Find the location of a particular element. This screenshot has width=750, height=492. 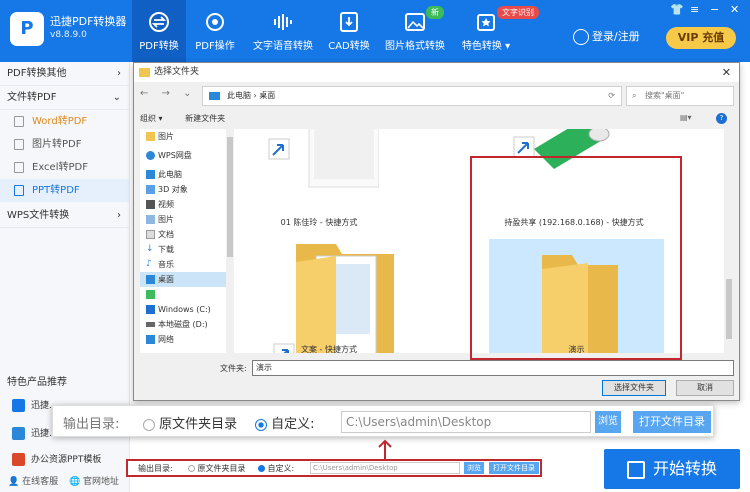

tree-item: WPS网盘 is located at coordinates (183, 155).